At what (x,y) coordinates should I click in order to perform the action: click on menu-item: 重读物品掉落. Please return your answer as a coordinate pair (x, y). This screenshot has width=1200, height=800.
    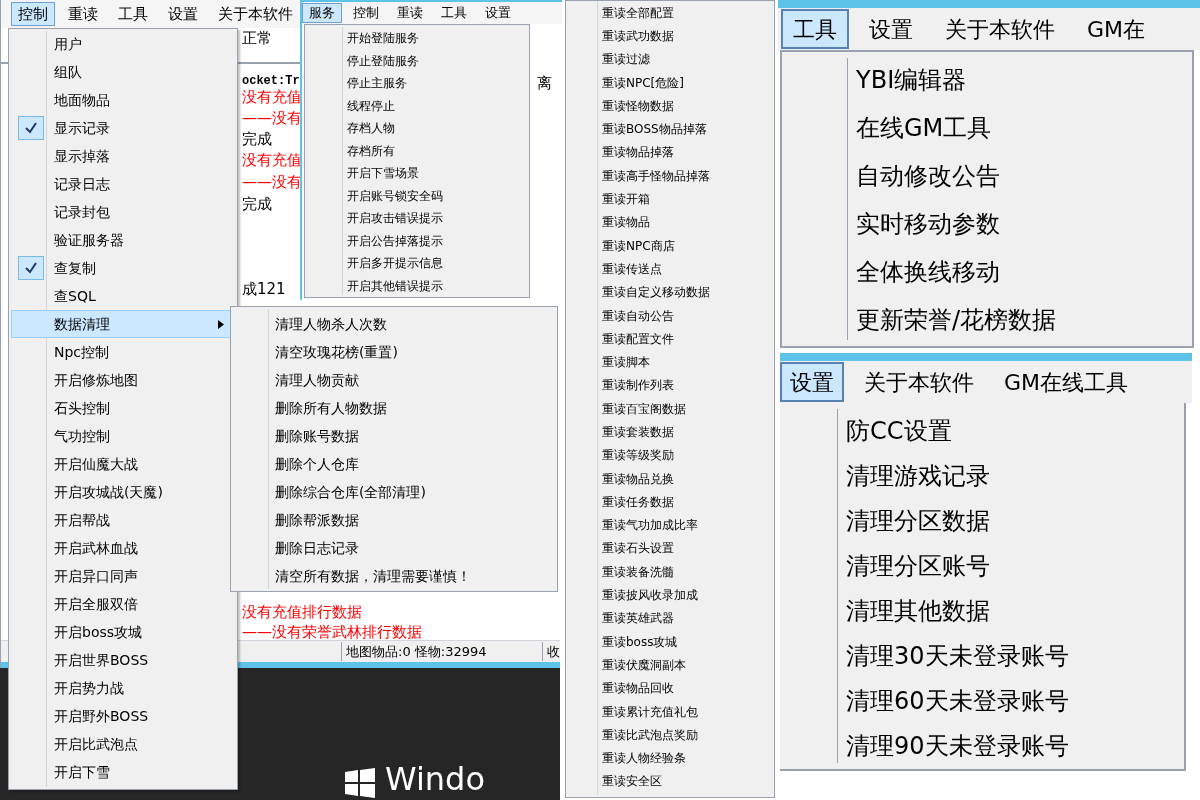
    Looking at the image, I should click on (688, 152).